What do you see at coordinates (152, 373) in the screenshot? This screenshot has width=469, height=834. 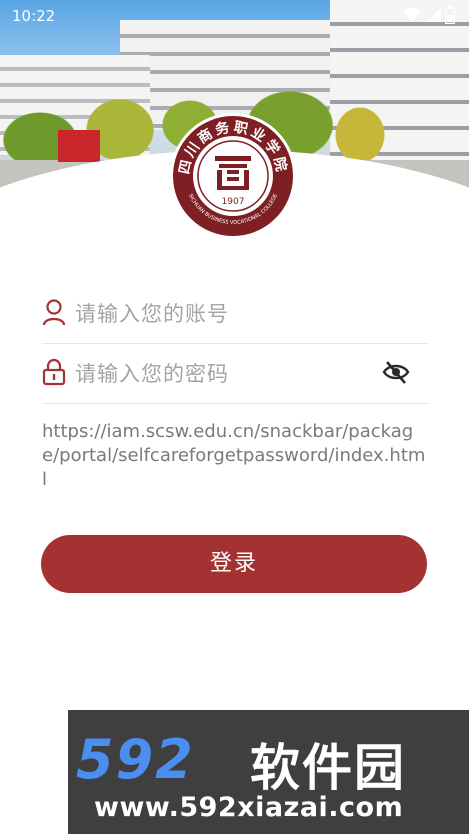 I see `password-input-placeholder: 请输入您的密码` at bounding box center [152, 373].